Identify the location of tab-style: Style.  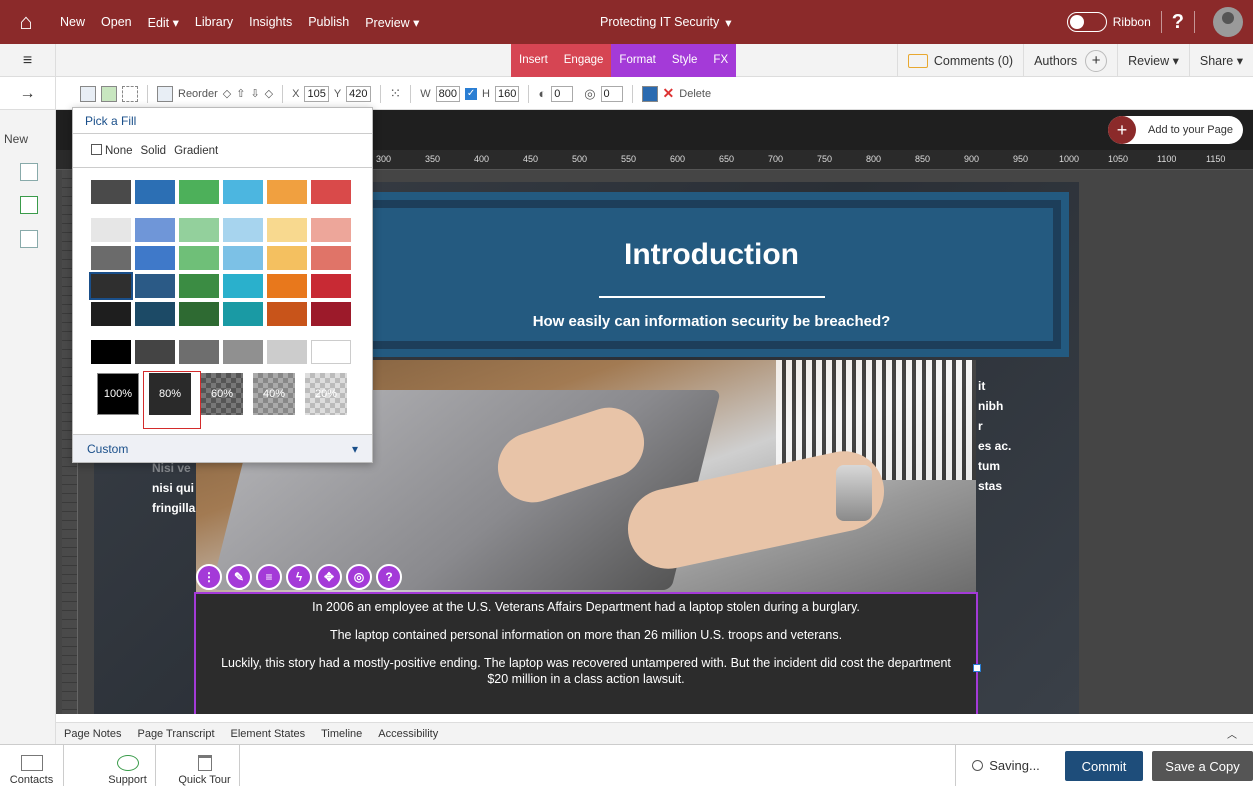
(684, 60).